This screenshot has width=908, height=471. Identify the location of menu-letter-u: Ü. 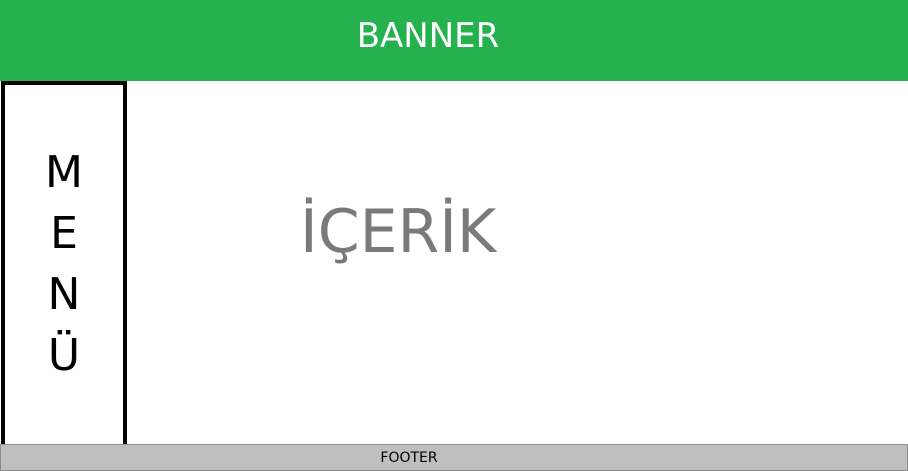
(64, 355).